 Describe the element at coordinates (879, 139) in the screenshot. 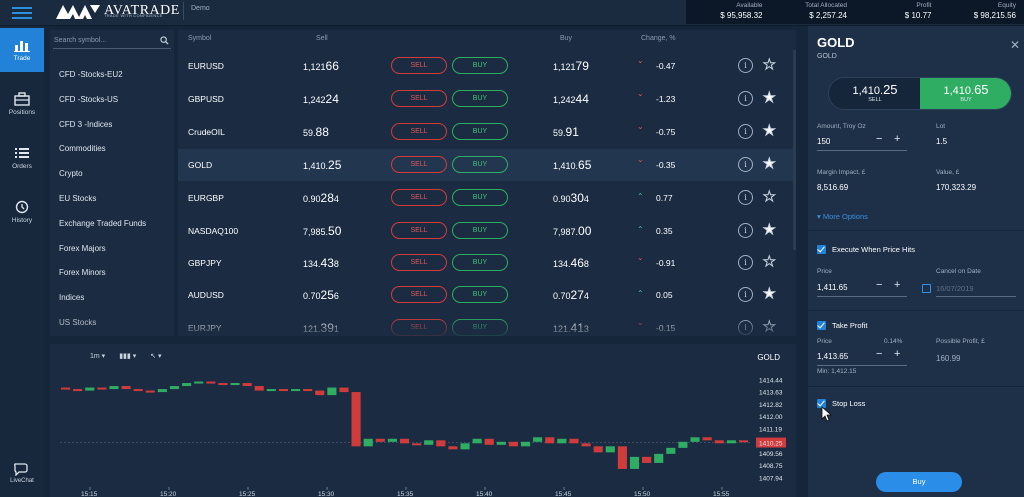

I see `amount-decrement: −` at that location.